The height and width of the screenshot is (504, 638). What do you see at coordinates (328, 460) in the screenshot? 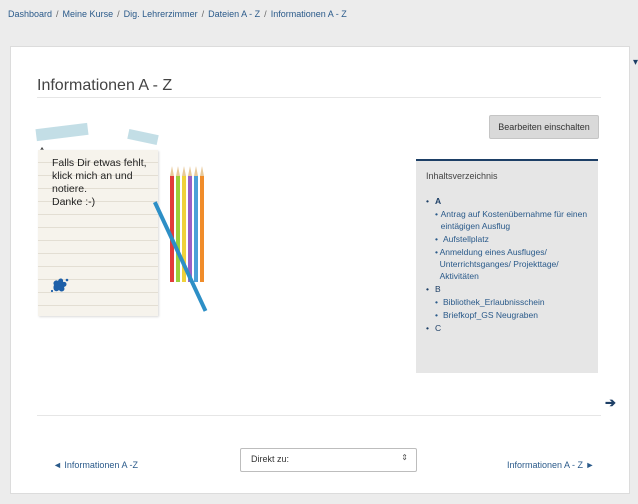
I see `jump-to-select: Direkt zu: ⇕` at bounding box center [328, 460].